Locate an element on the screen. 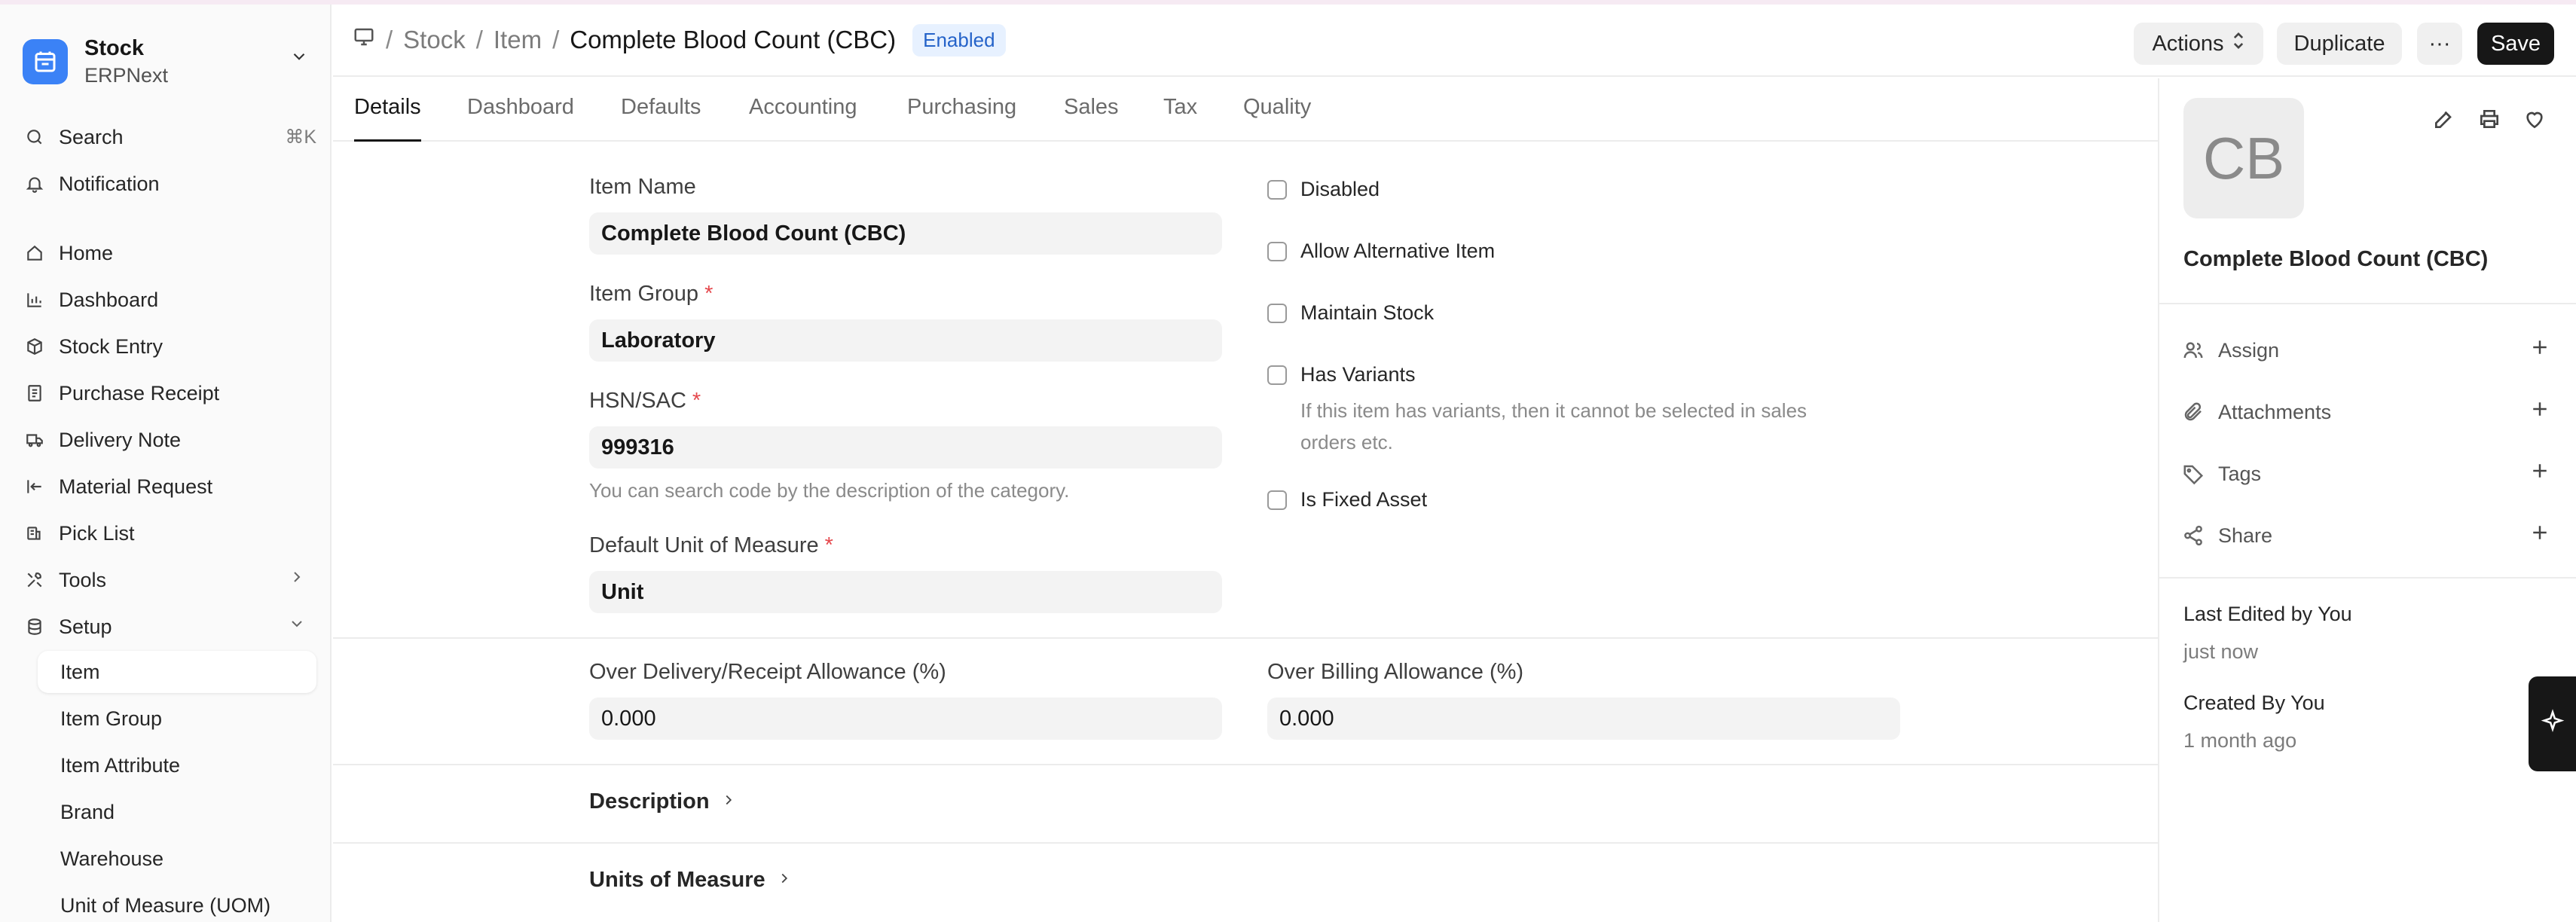  updown-chevron-icon is located at coordinates (2238, 43).